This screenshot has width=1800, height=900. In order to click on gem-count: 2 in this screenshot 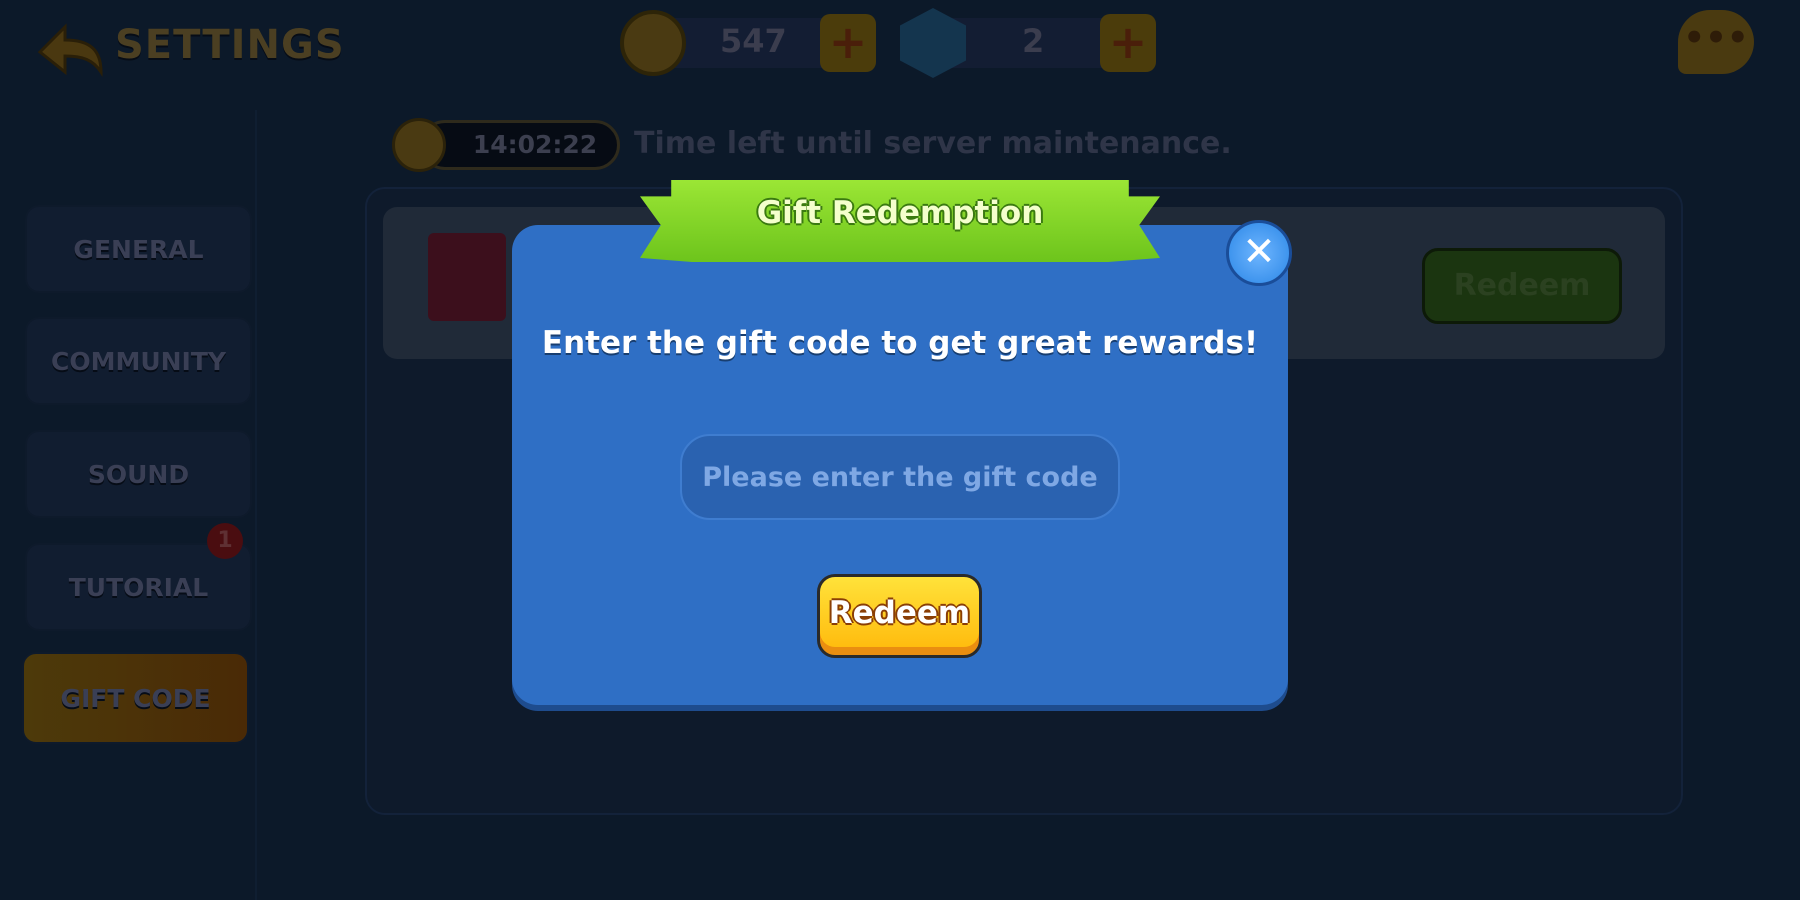, I will do `click(1033, 41)`.